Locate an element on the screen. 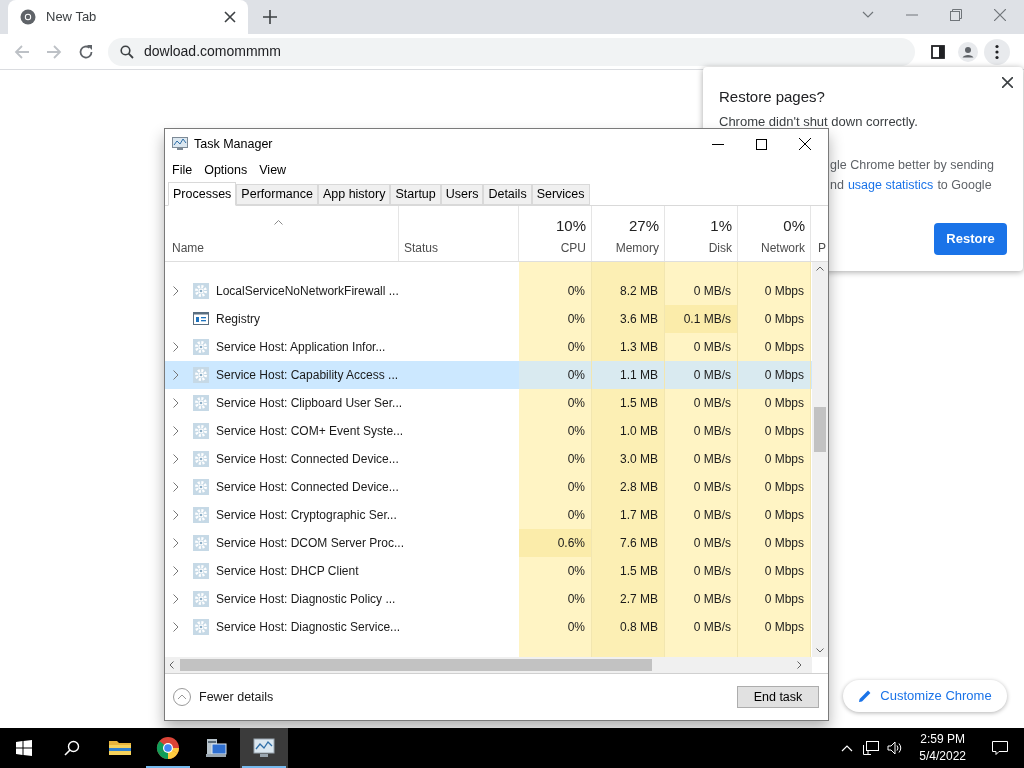 The image size is (1024, 768). column-header: Memory is located at coordinates (637, 248).